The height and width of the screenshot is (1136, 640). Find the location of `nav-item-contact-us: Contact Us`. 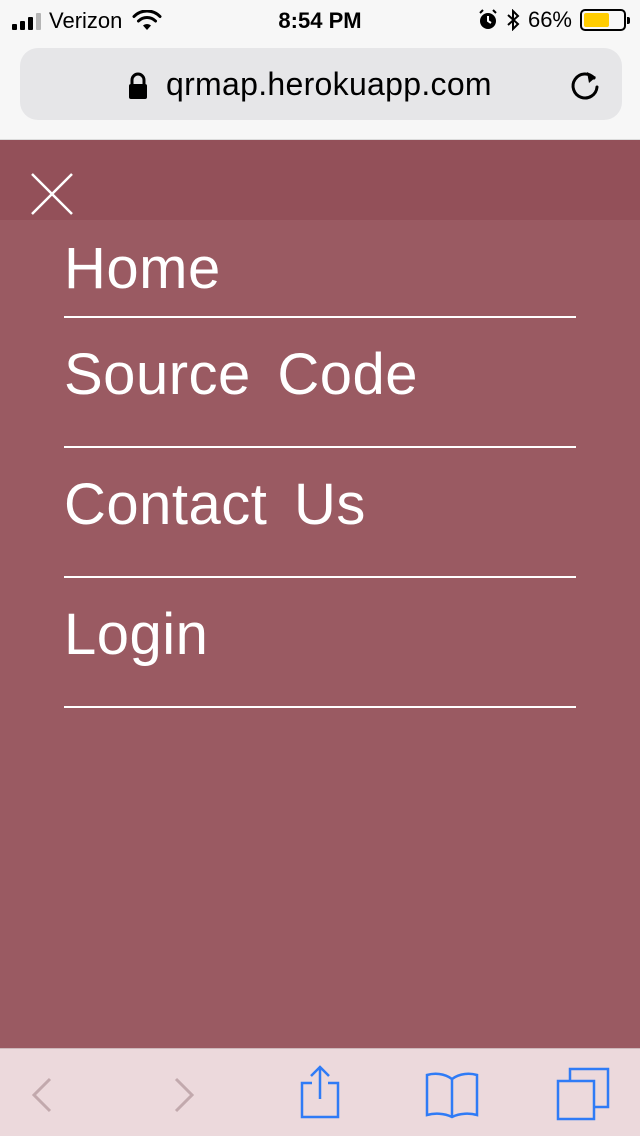

nav-item-contact-us: Contact Us is located at coordinates (320, 513).